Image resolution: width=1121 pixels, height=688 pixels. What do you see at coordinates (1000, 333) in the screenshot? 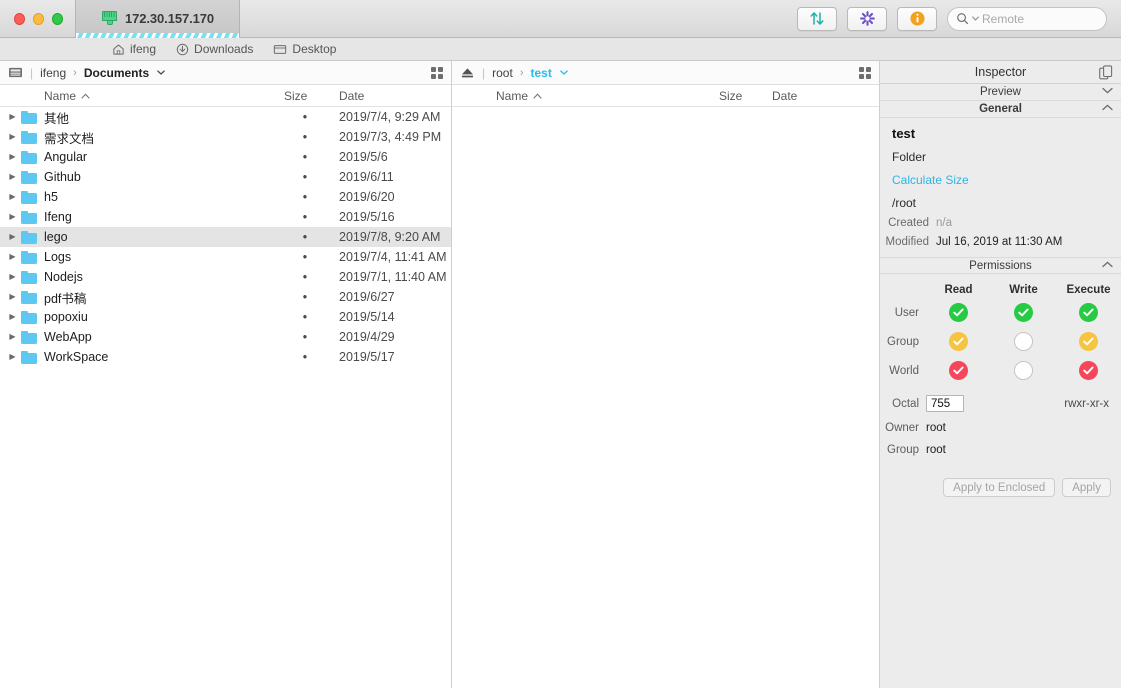
I see `permissions-table: Read Write Execute User Group World` at bounding box center [1000, 333].